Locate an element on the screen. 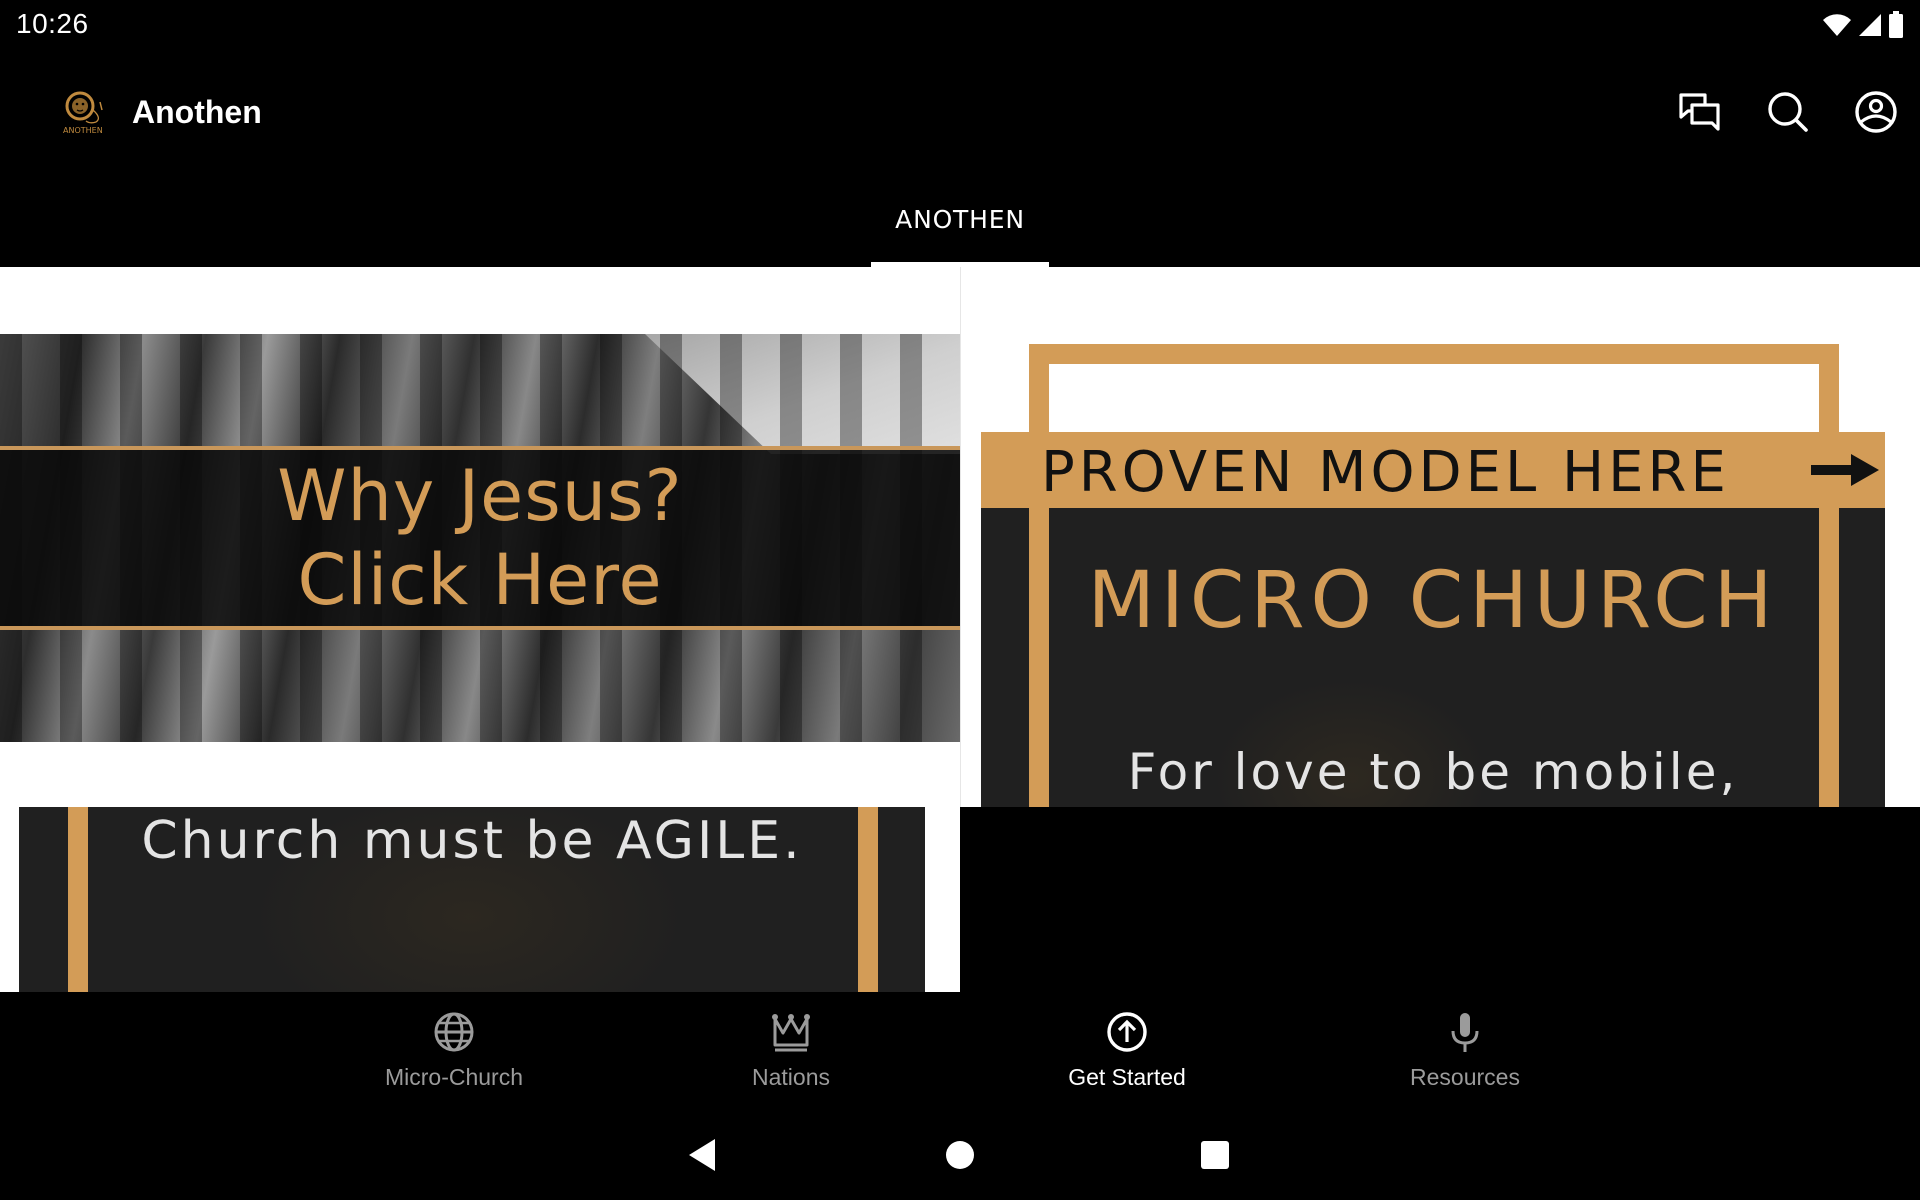  cellular-signal-icon is located at coordinates (1870, 25).